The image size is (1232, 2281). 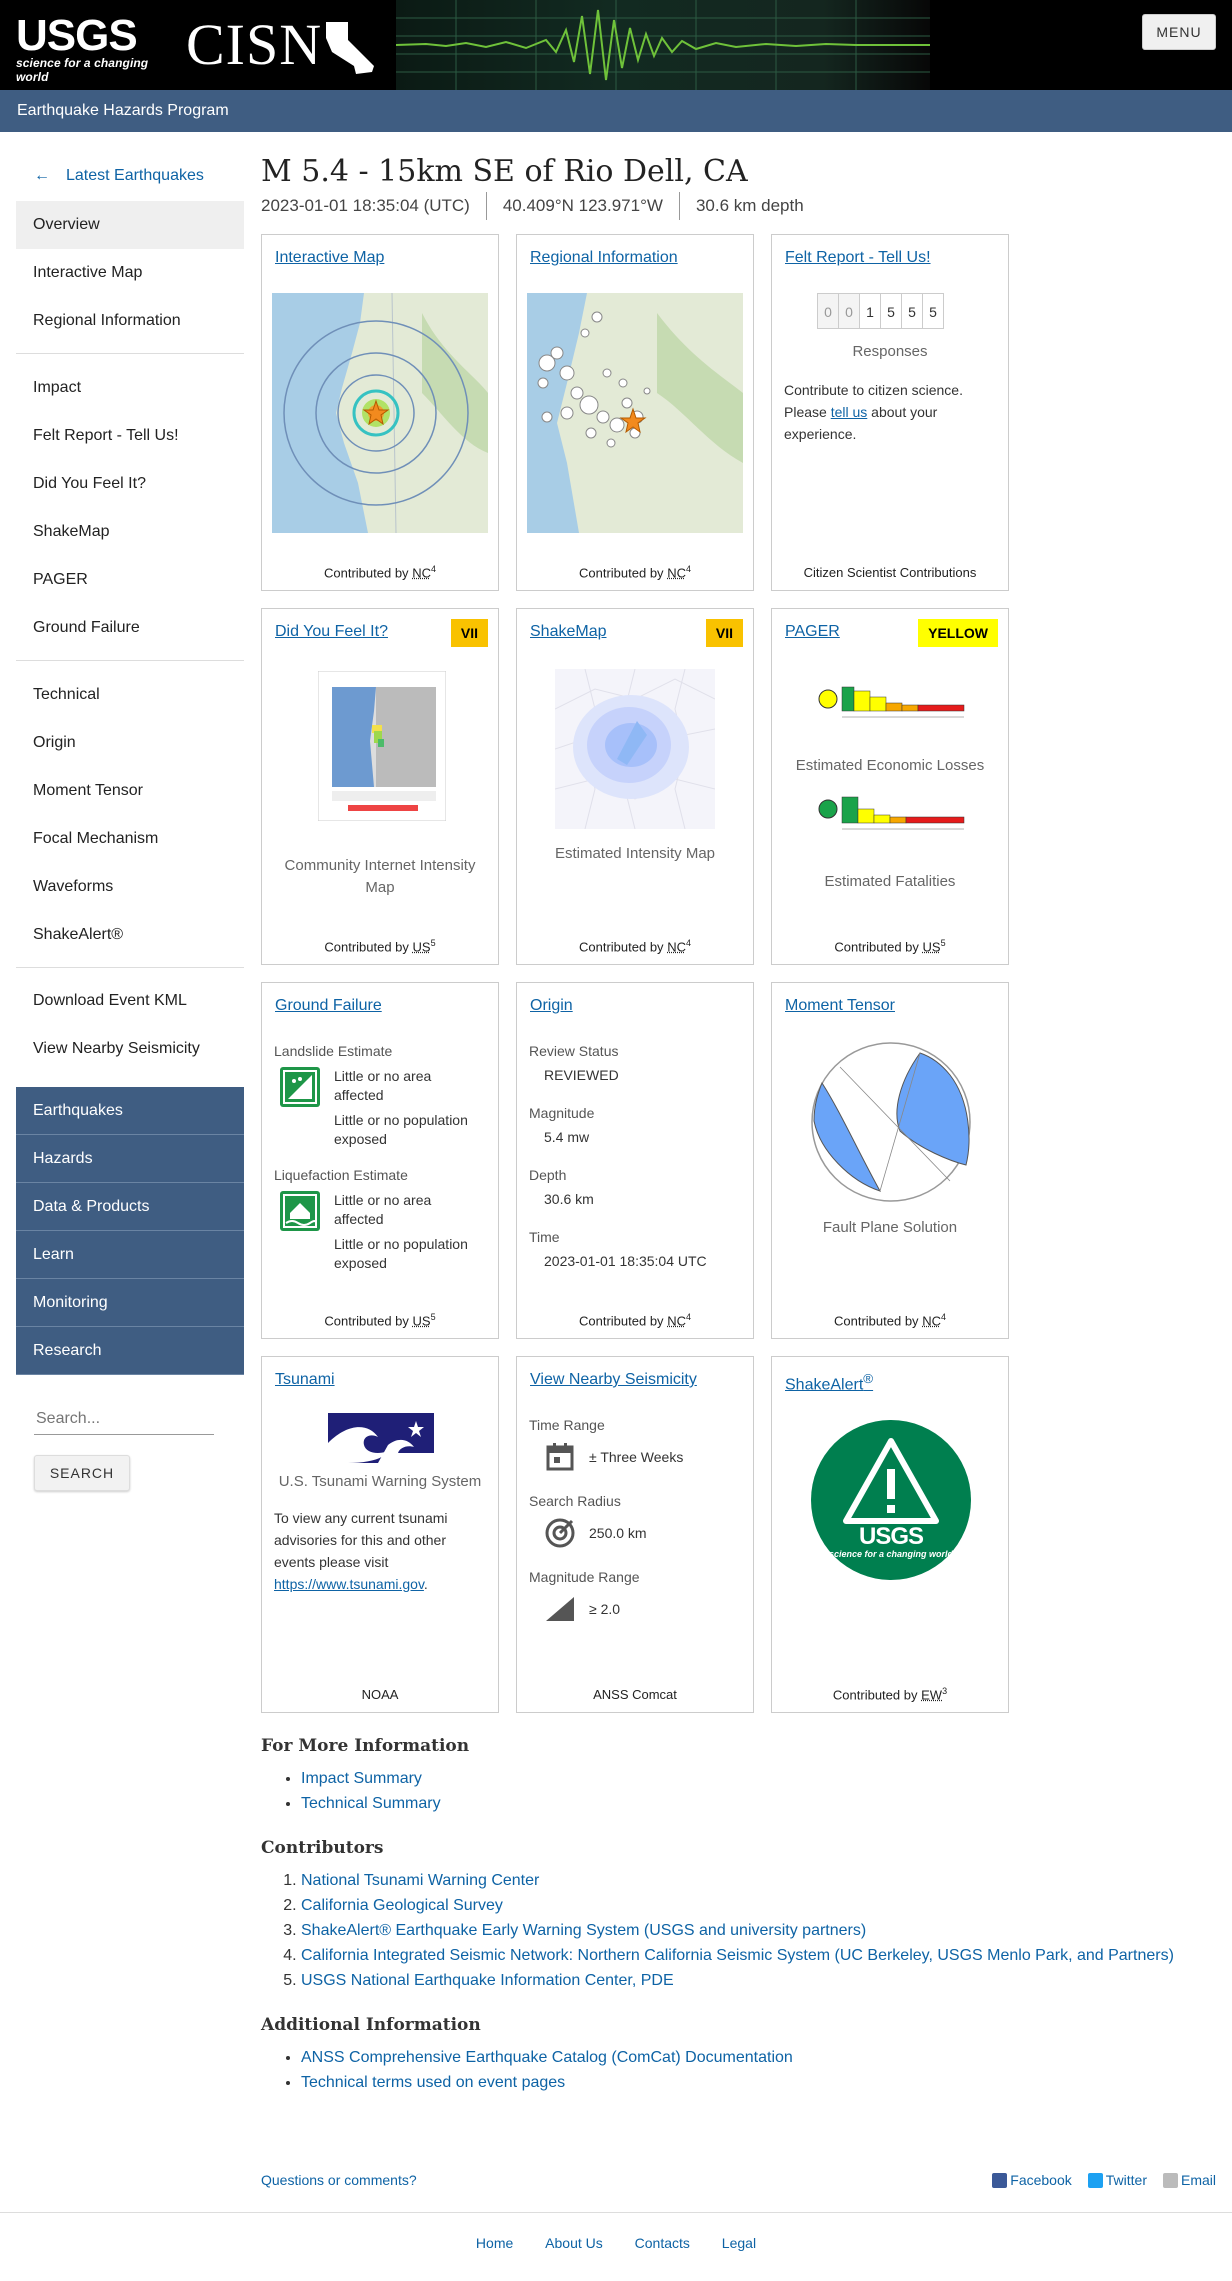 What do you see at coordinates (329, 258) in the screenshot?
I see `card-title-interactive-map: Interactive Map` at bounding box center [329, 258].